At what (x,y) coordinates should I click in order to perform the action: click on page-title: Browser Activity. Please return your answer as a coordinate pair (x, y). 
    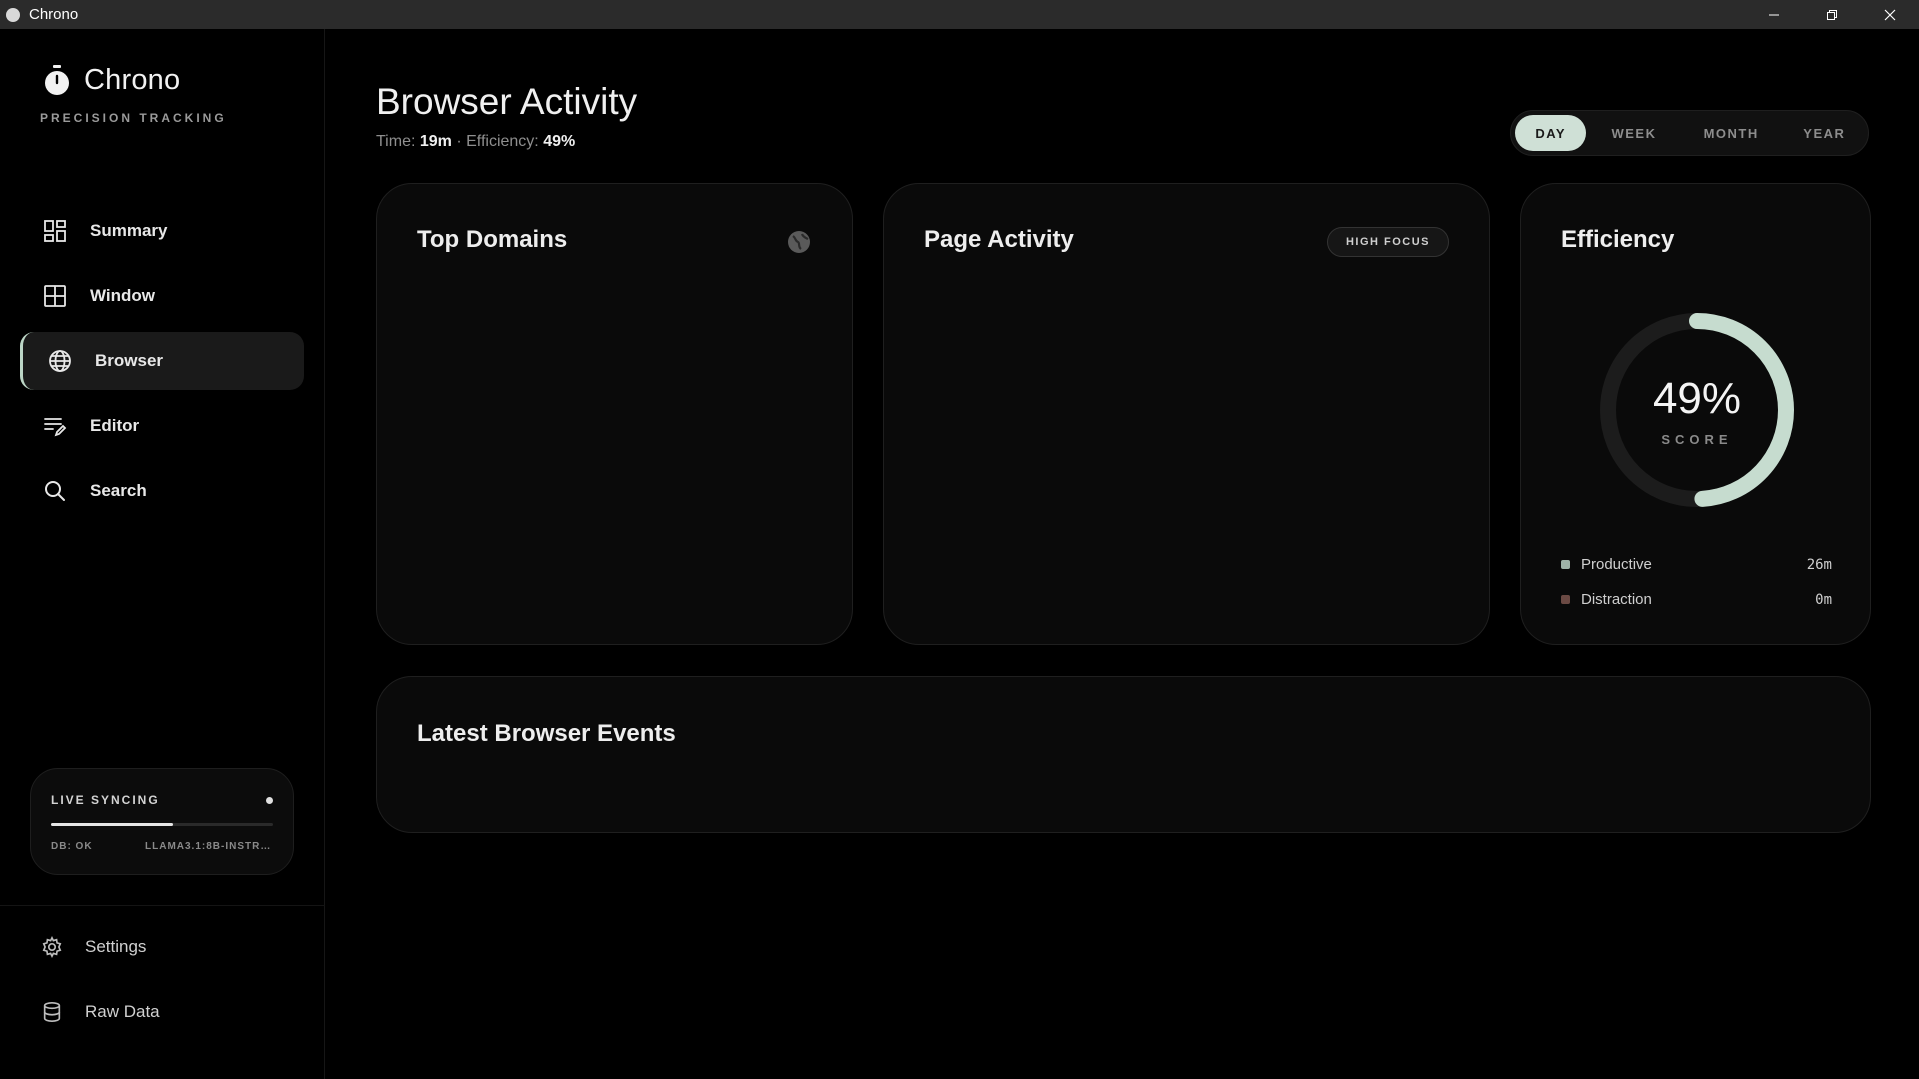
    Looking at the image, I should click on (507, 101).